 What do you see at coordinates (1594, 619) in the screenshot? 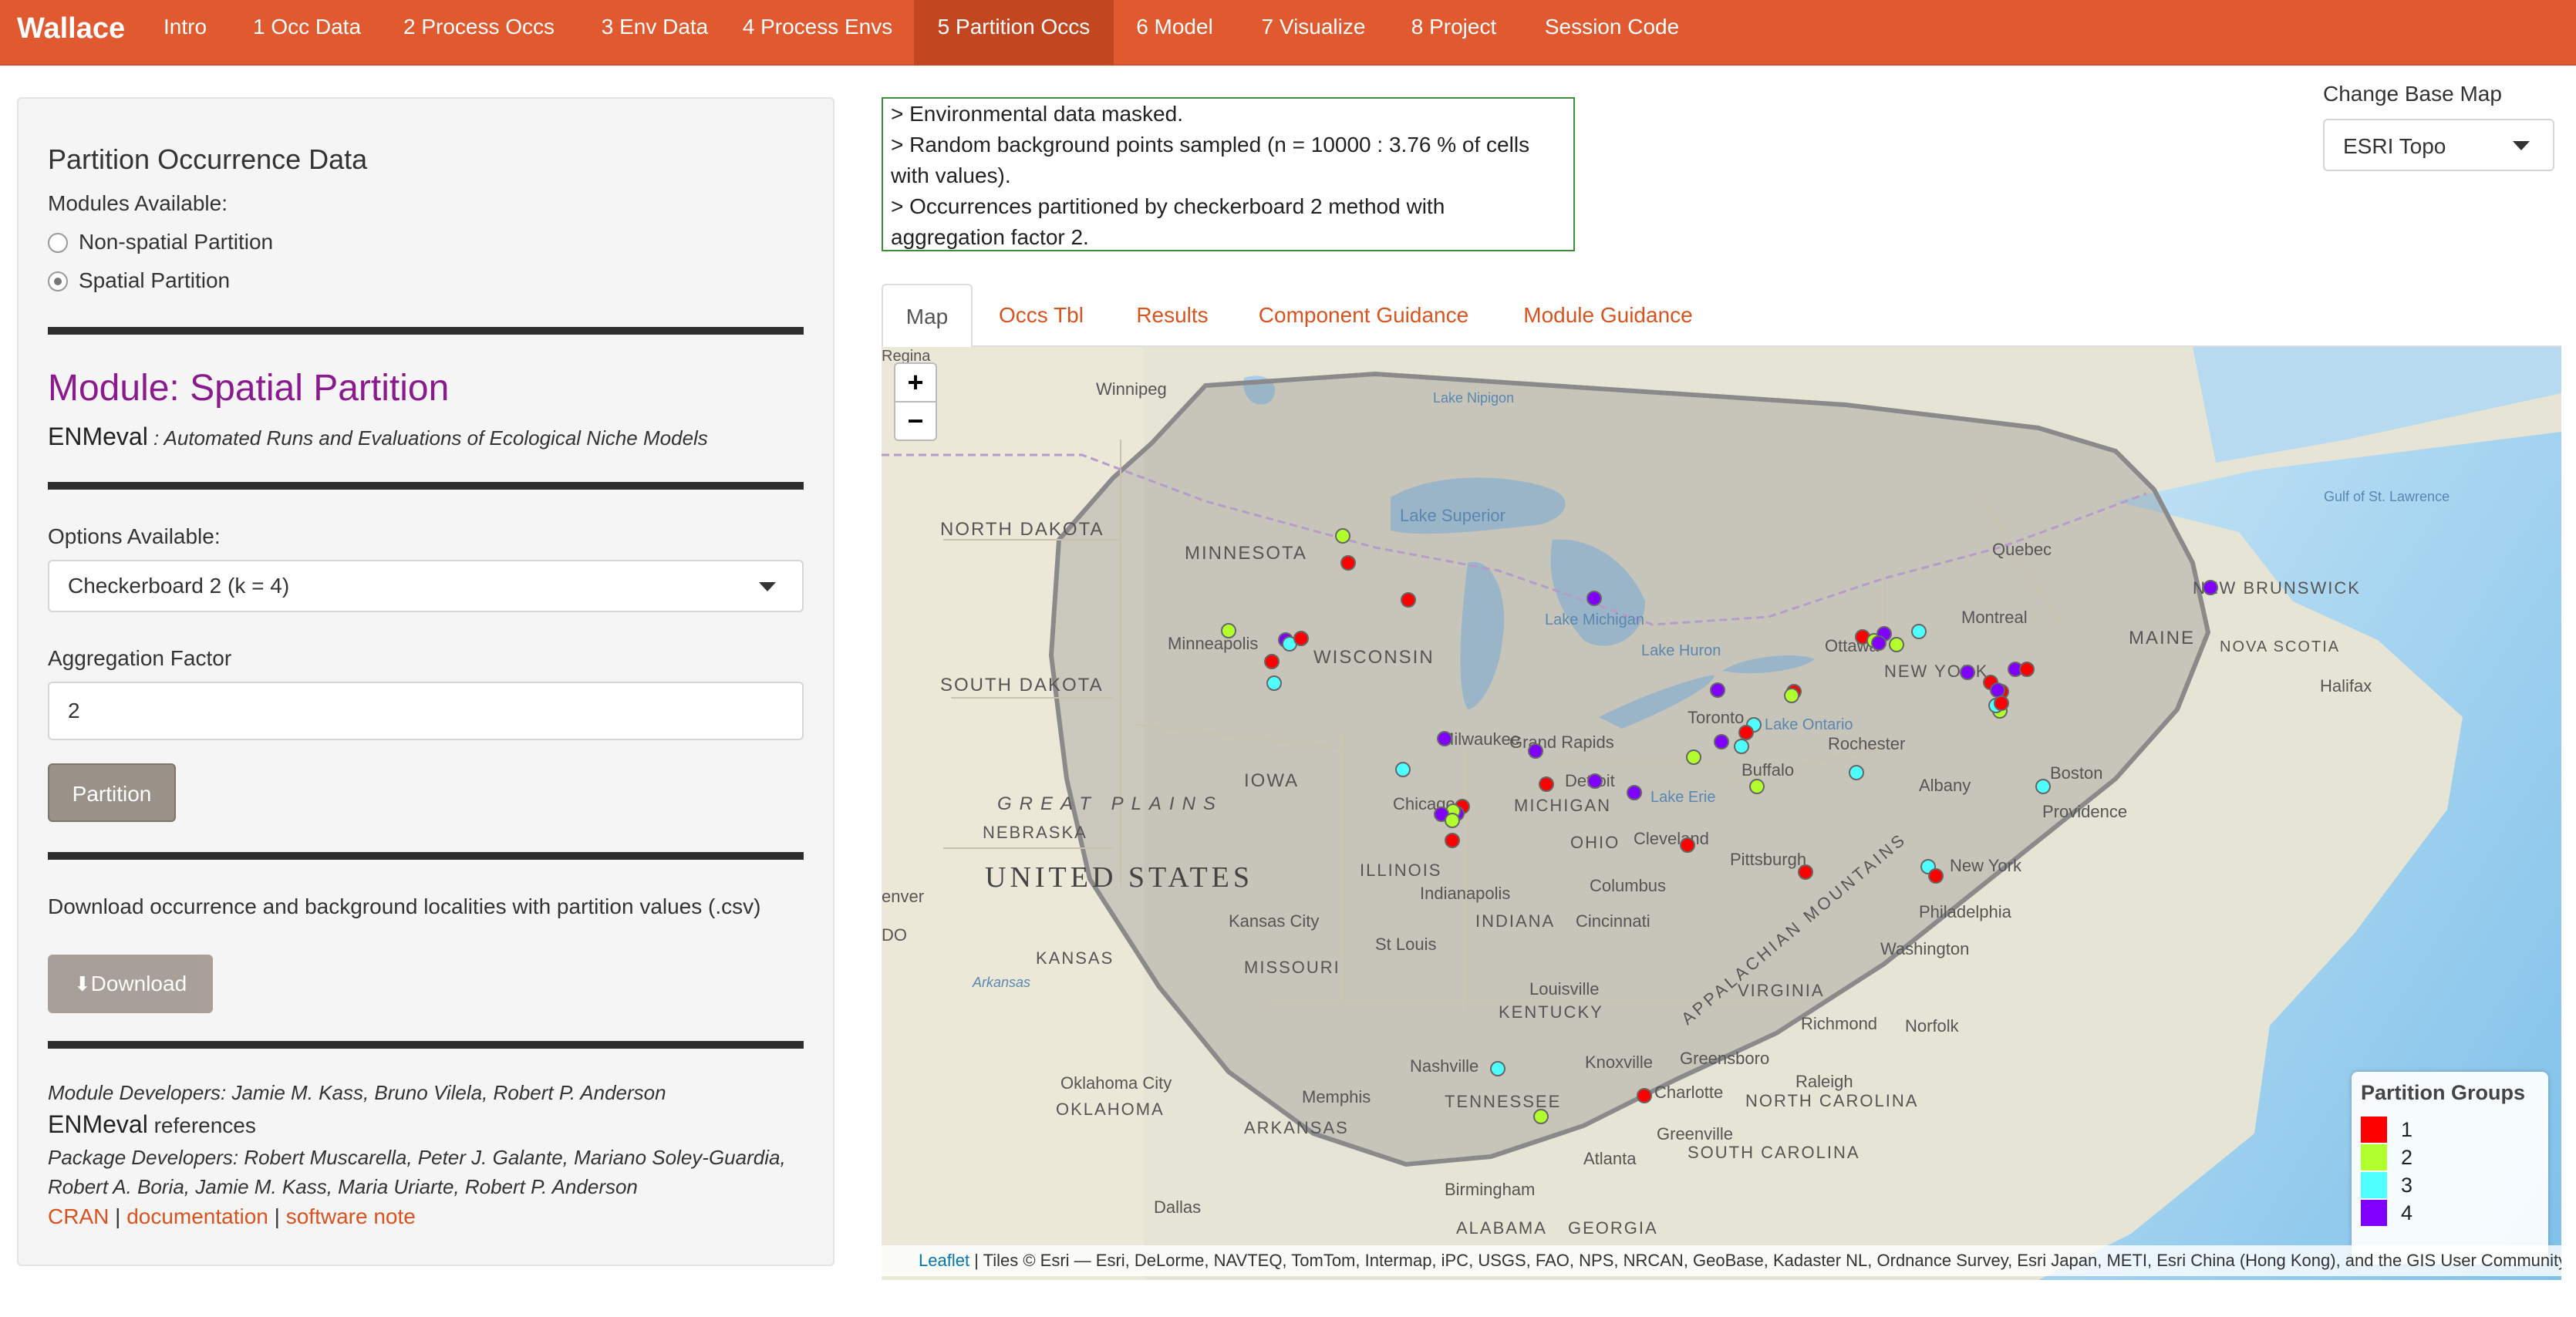
I see `map-label: Lake Michigan` at bounding box center [1594, 619].